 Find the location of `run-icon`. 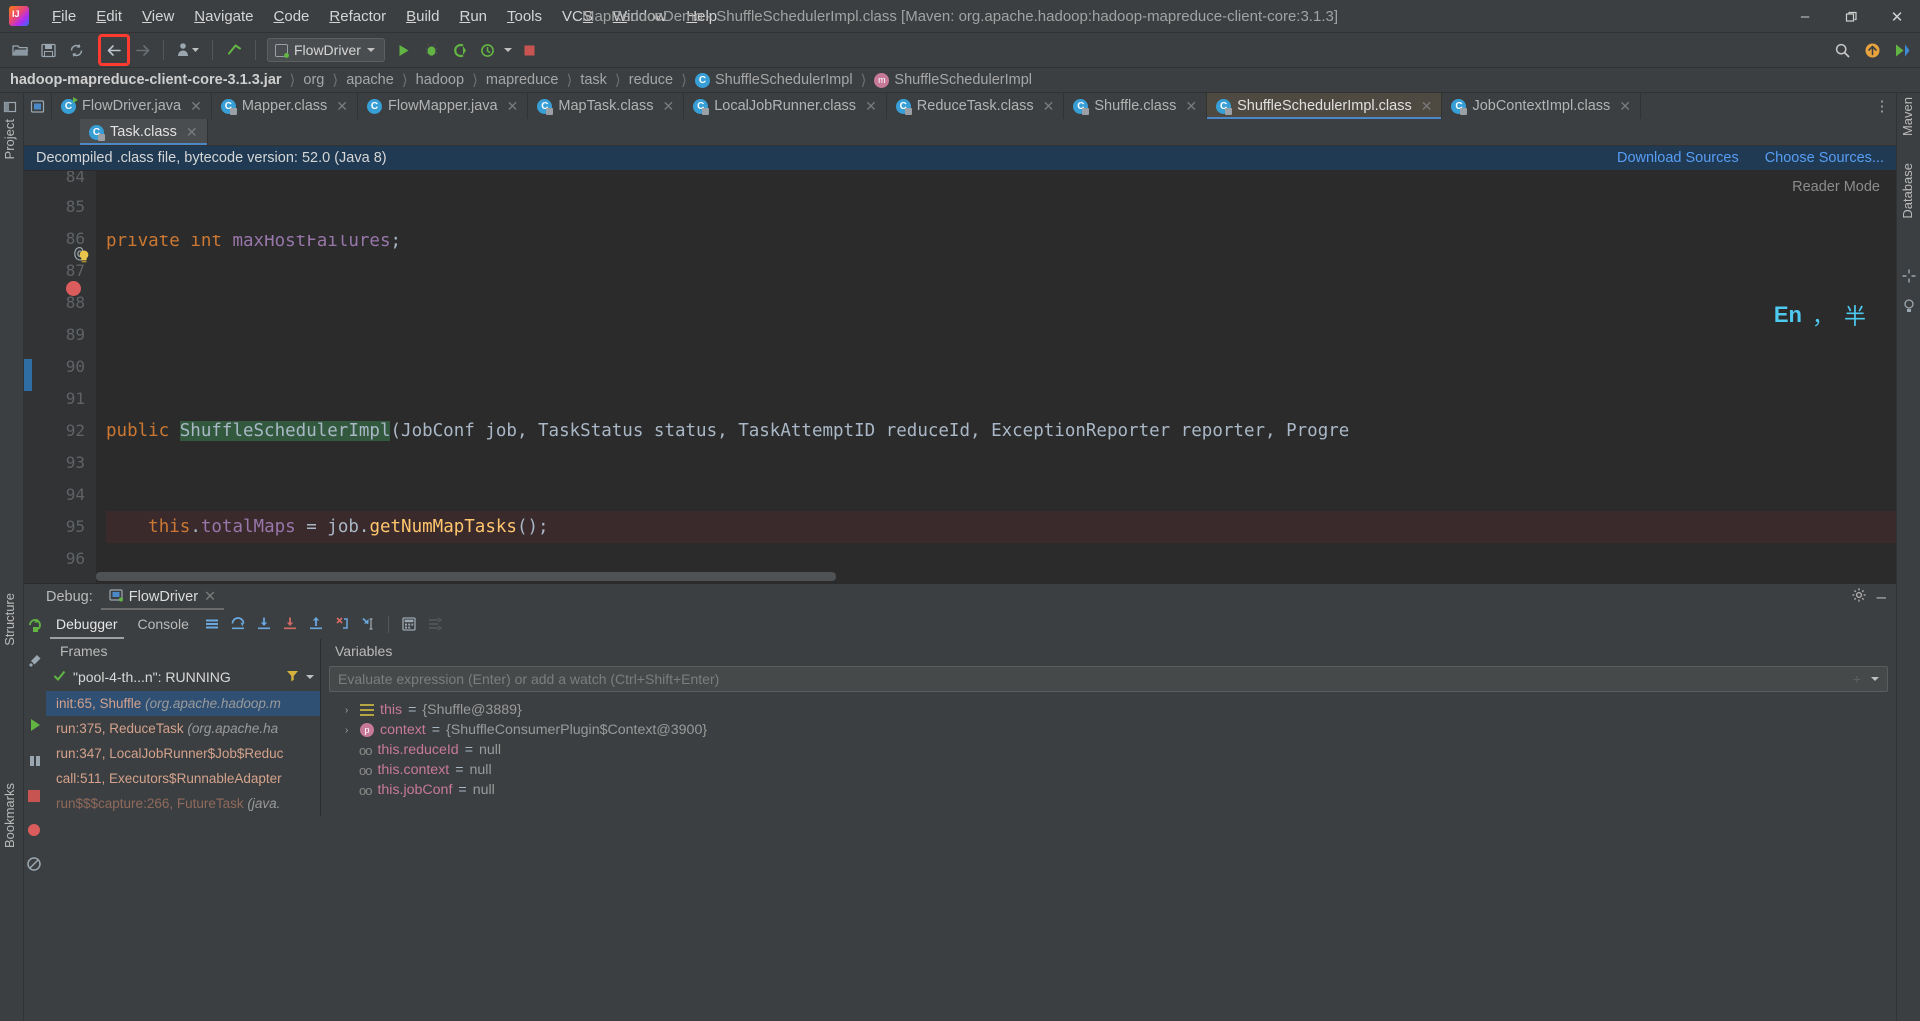

run-icon is located at coordinates (403, 50).